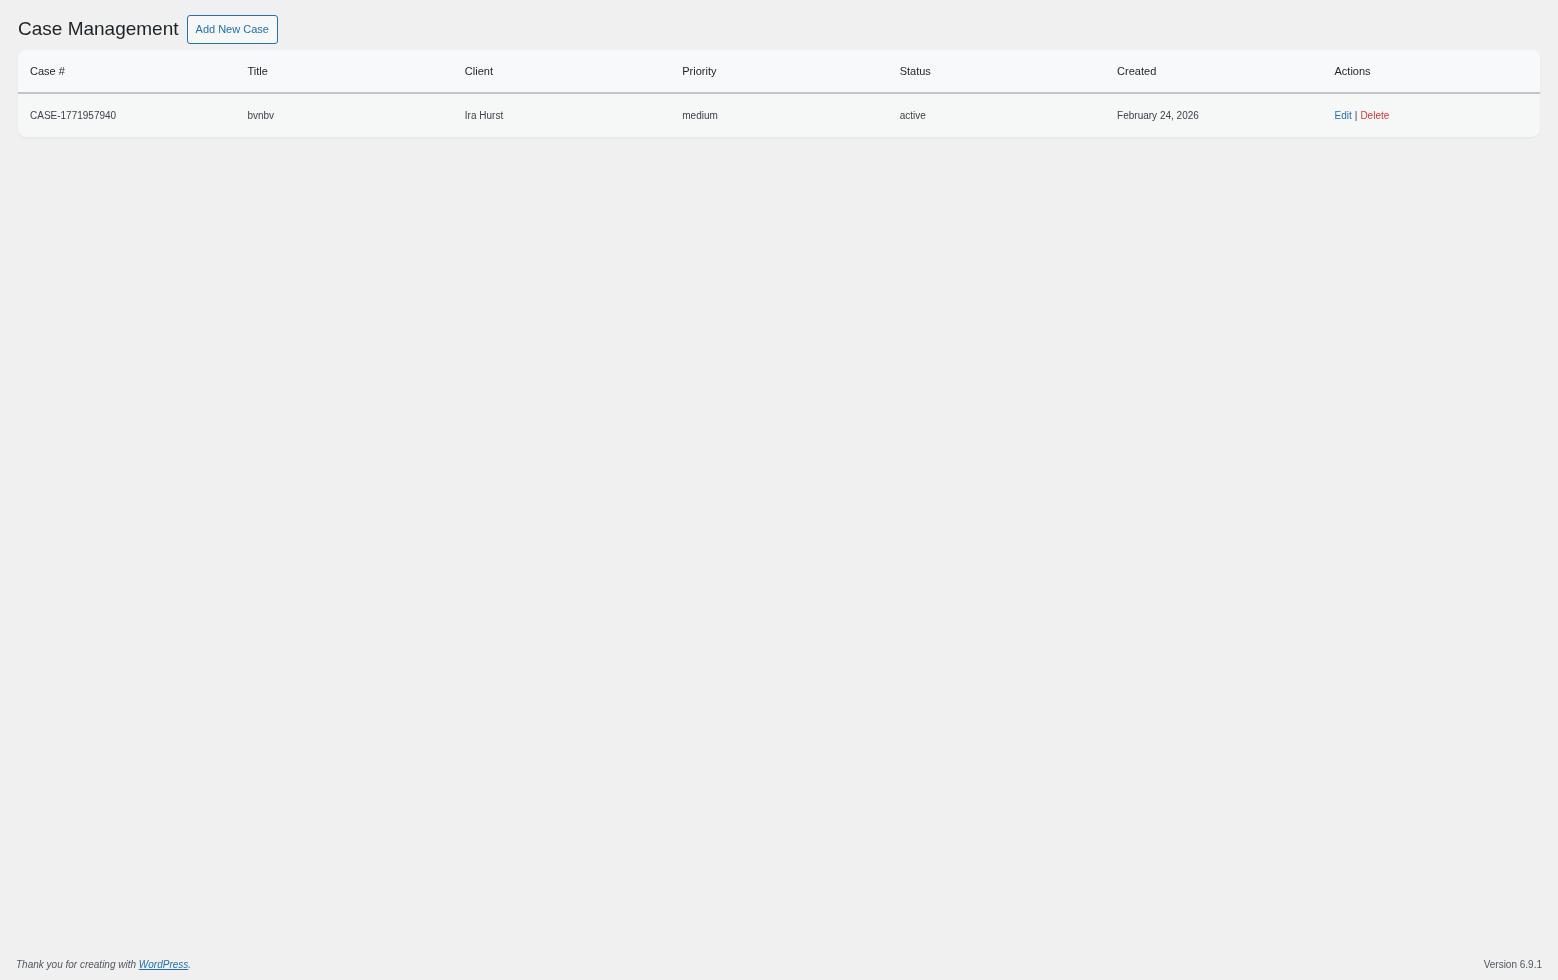 This screenshot has height=980, width=1558. Describe the element at coordinates (1512, 965) in the screenshot. I see `version-text: Version 6.9.1` at that location.